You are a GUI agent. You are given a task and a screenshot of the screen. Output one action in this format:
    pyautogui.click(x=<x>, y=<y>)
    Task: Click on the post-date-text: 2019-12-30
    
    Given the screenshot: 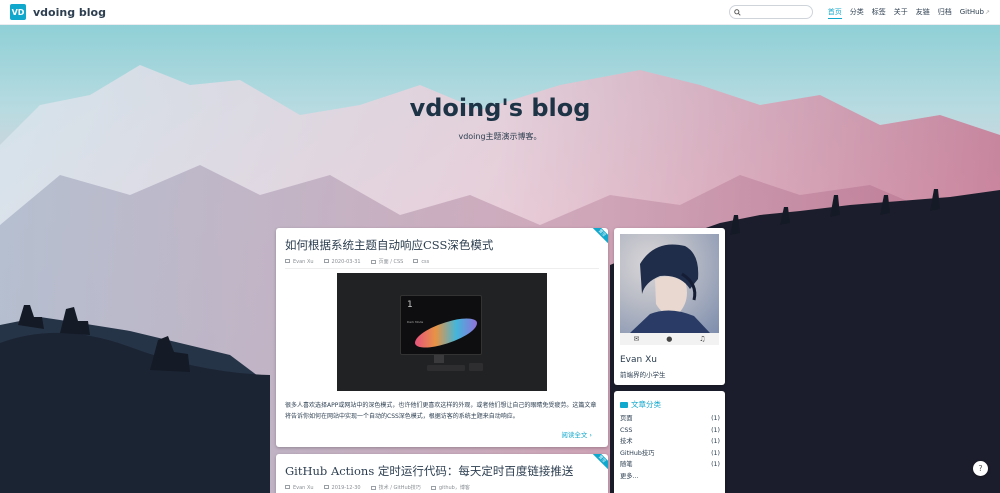 What is the action you would take?
    pyautogui.click(x=346, y=487)
    